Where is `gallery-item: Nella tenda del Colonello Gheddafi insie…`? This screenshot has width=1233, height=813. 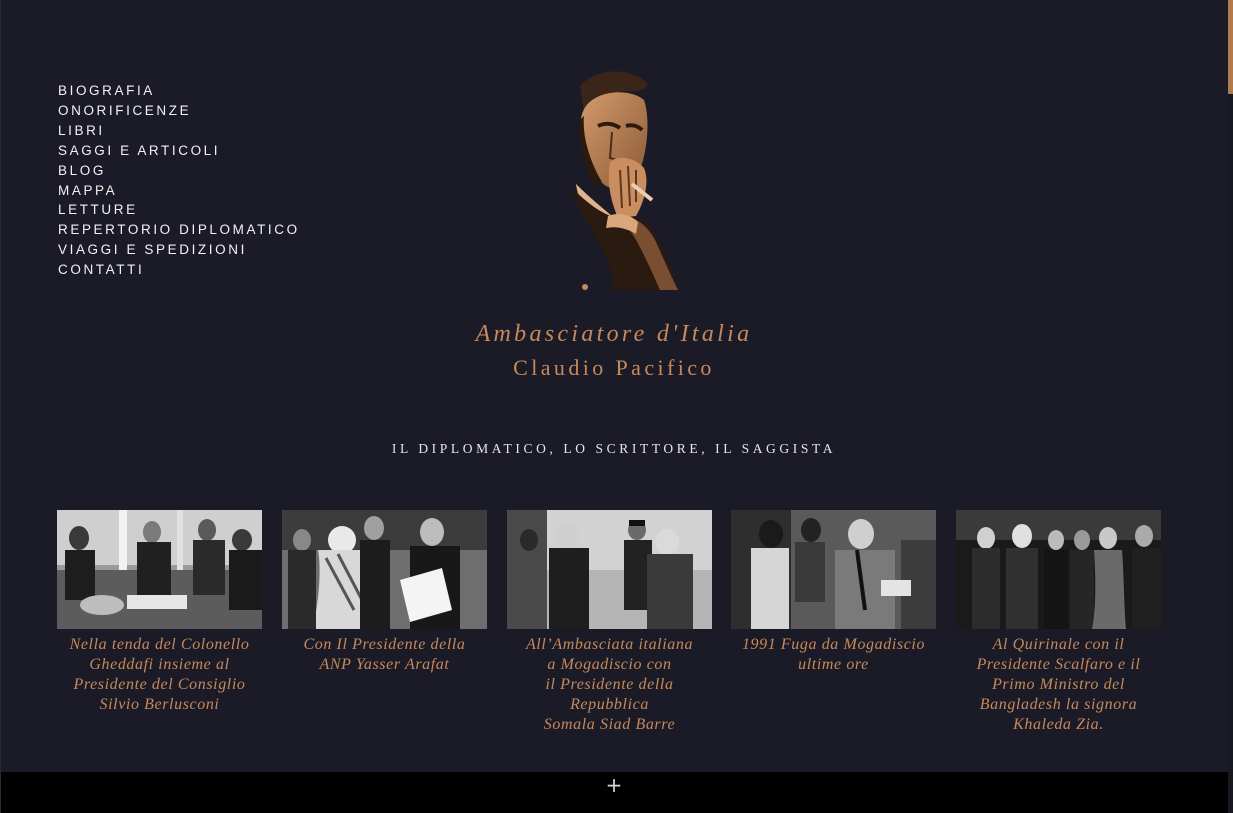 gallery-item: Nella tenda del Colonello Gheddafi insie… is located at coordinates (159, 612).